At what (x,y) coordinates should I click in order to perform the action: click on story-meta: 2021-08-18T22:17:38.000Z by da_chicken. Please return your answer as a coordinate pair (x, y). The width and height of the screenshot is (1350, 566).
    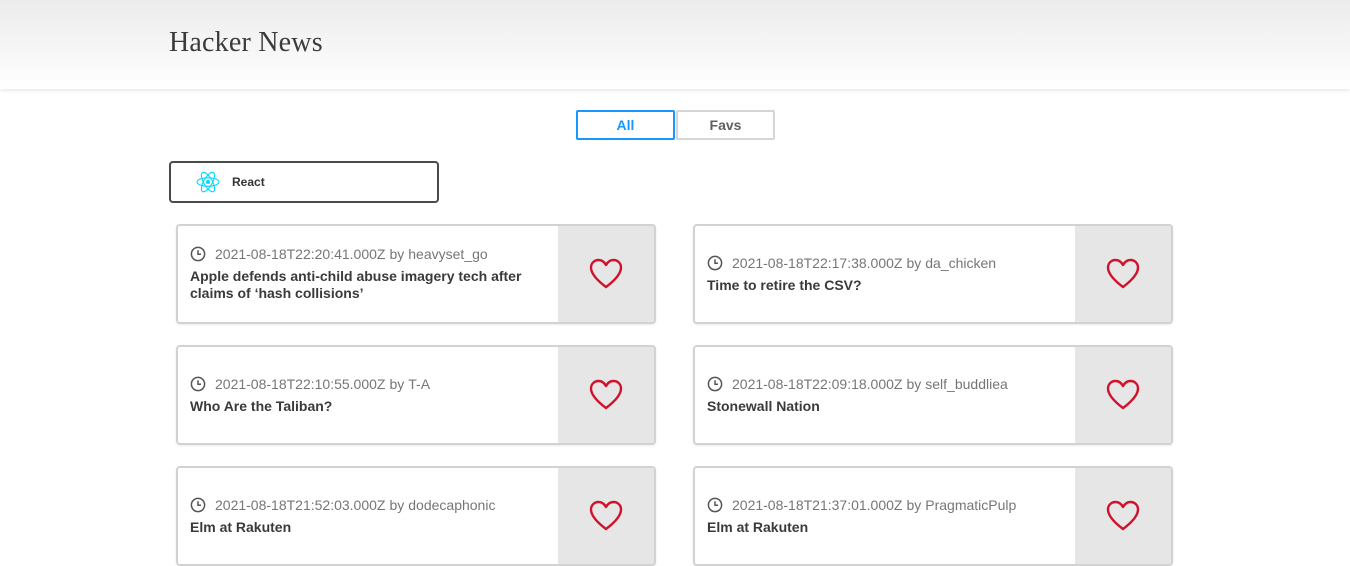
    Looking at the image, I should click on (886, 263).